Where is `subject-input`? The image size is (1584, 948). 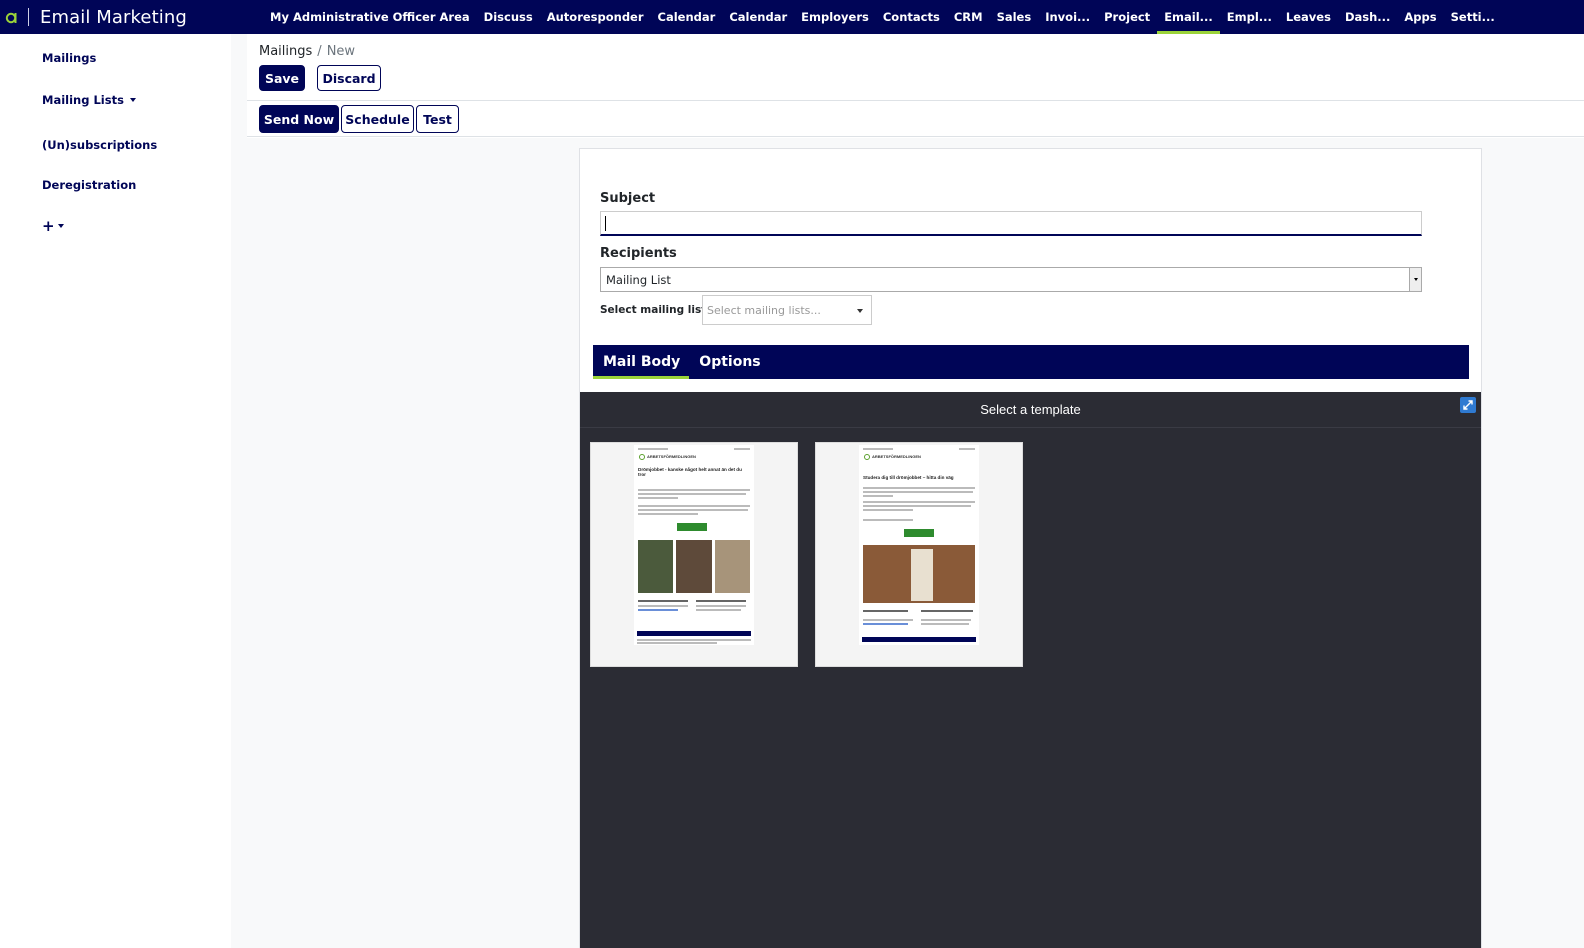
subject-input is located at coordinates (1011, 223).